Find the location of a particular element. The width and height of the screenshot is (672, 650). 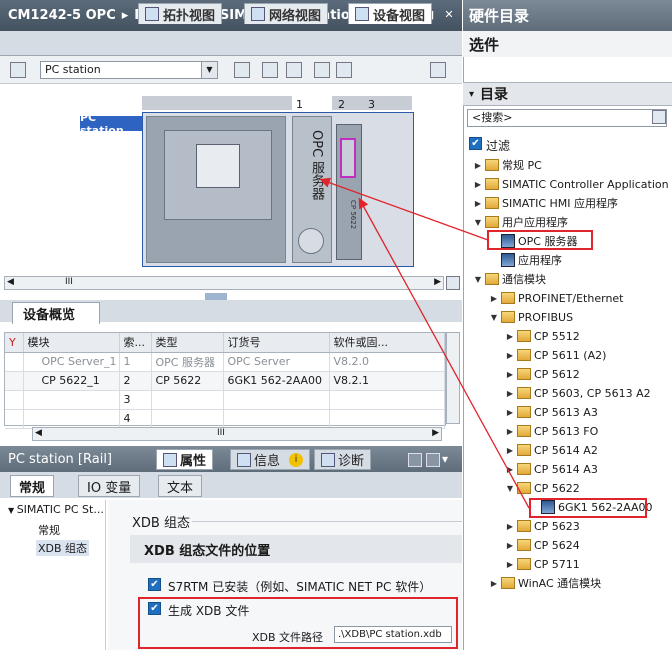

arrow-opc-to-module is located at coordinates (404, 209).